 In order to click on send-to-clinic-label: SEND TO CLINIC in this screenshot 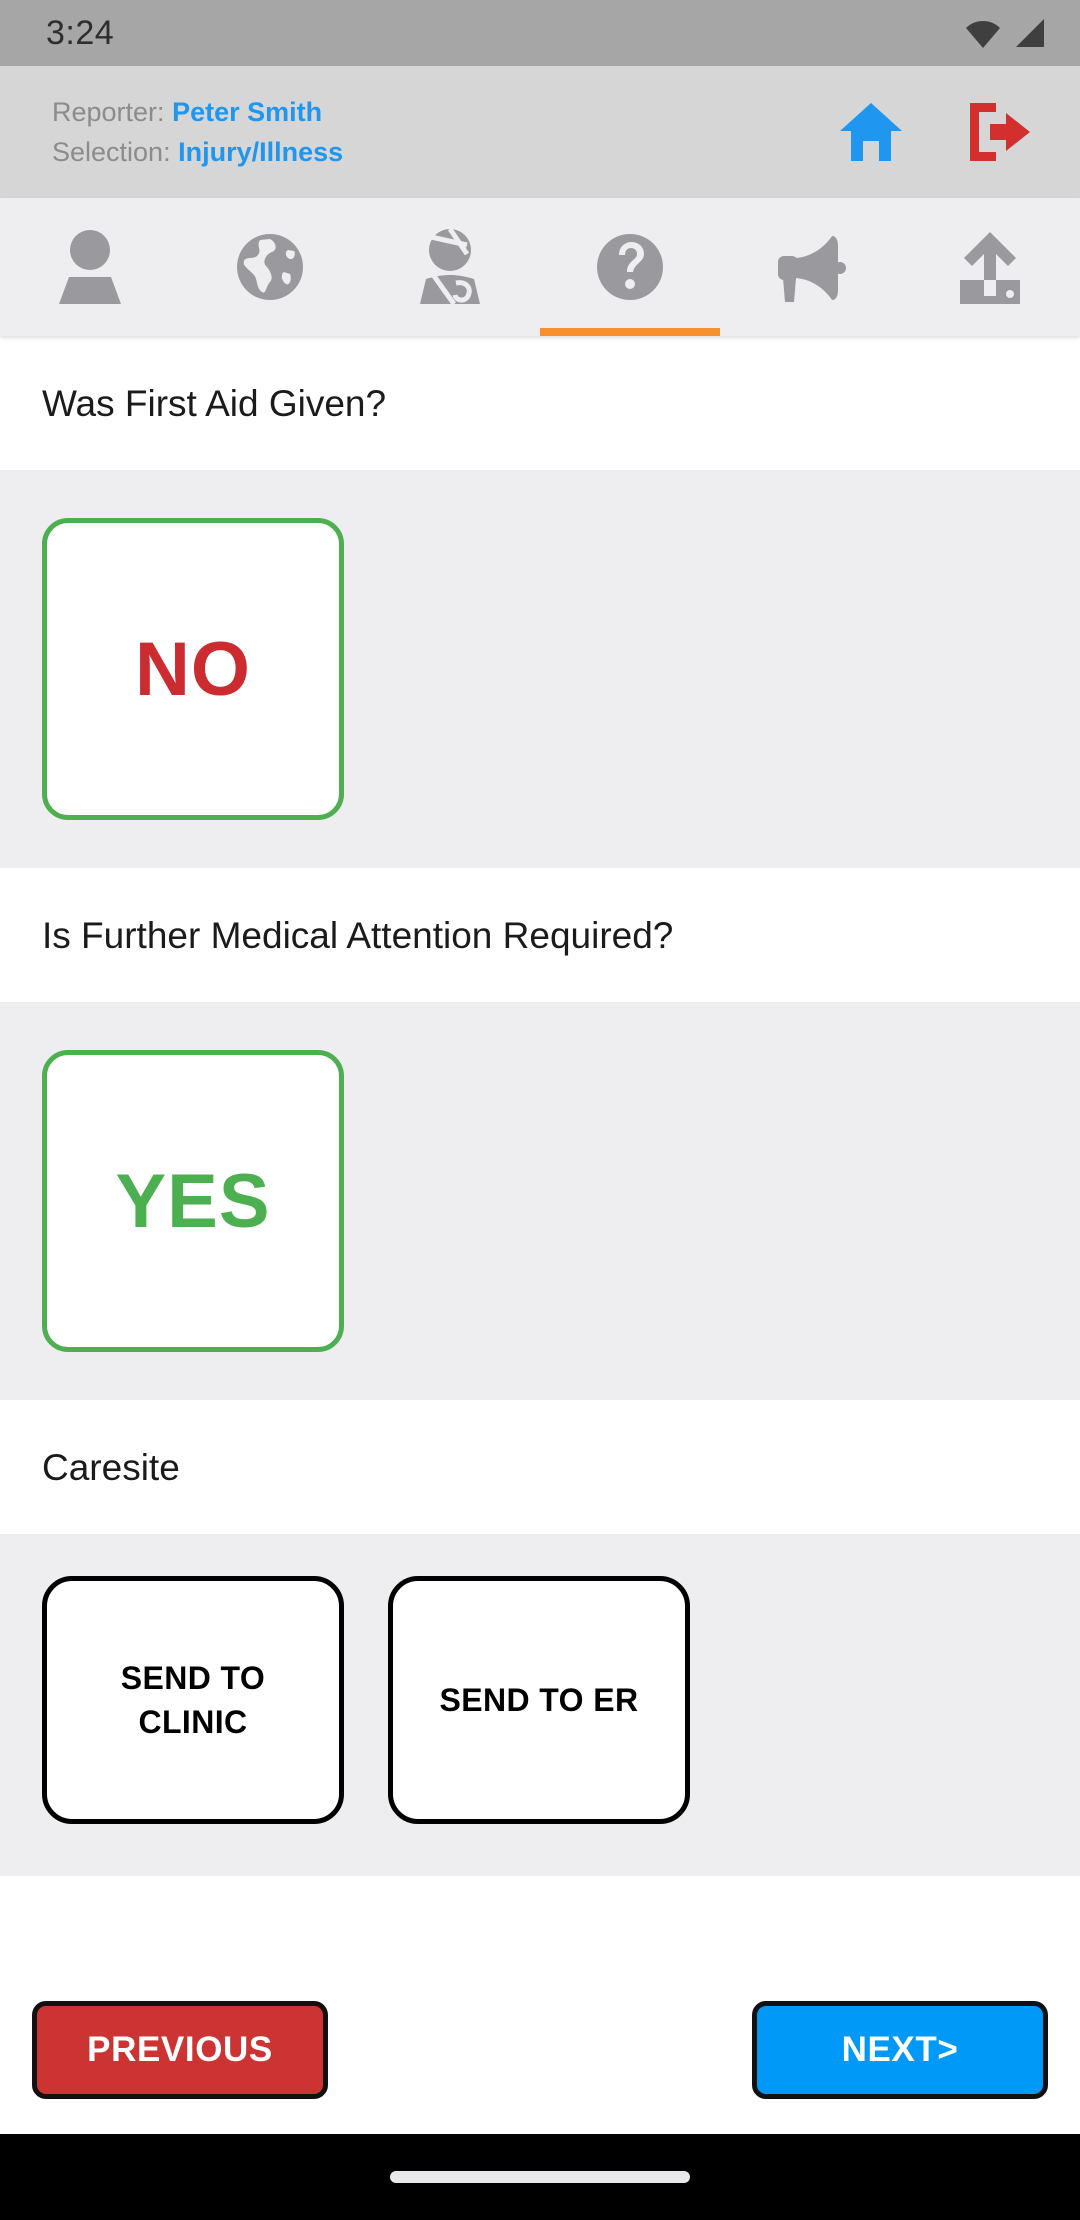, I will do `click(193, 1700)`.